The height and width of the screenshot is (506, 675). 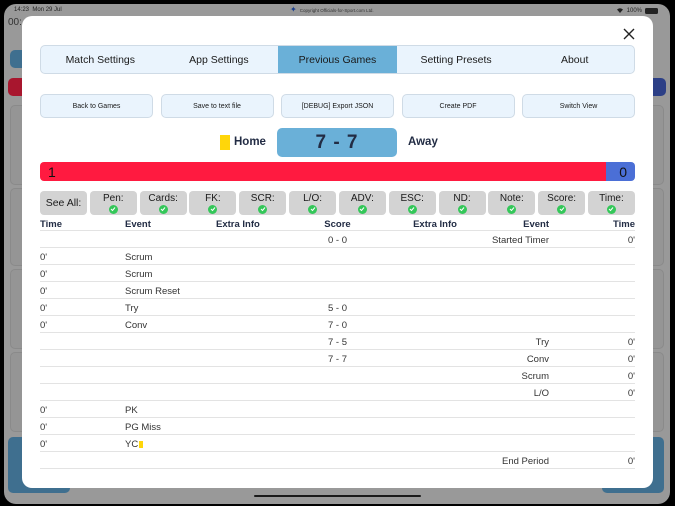 I want to click on tab-previous-games: Previous Games, so click(x=337, y=59).